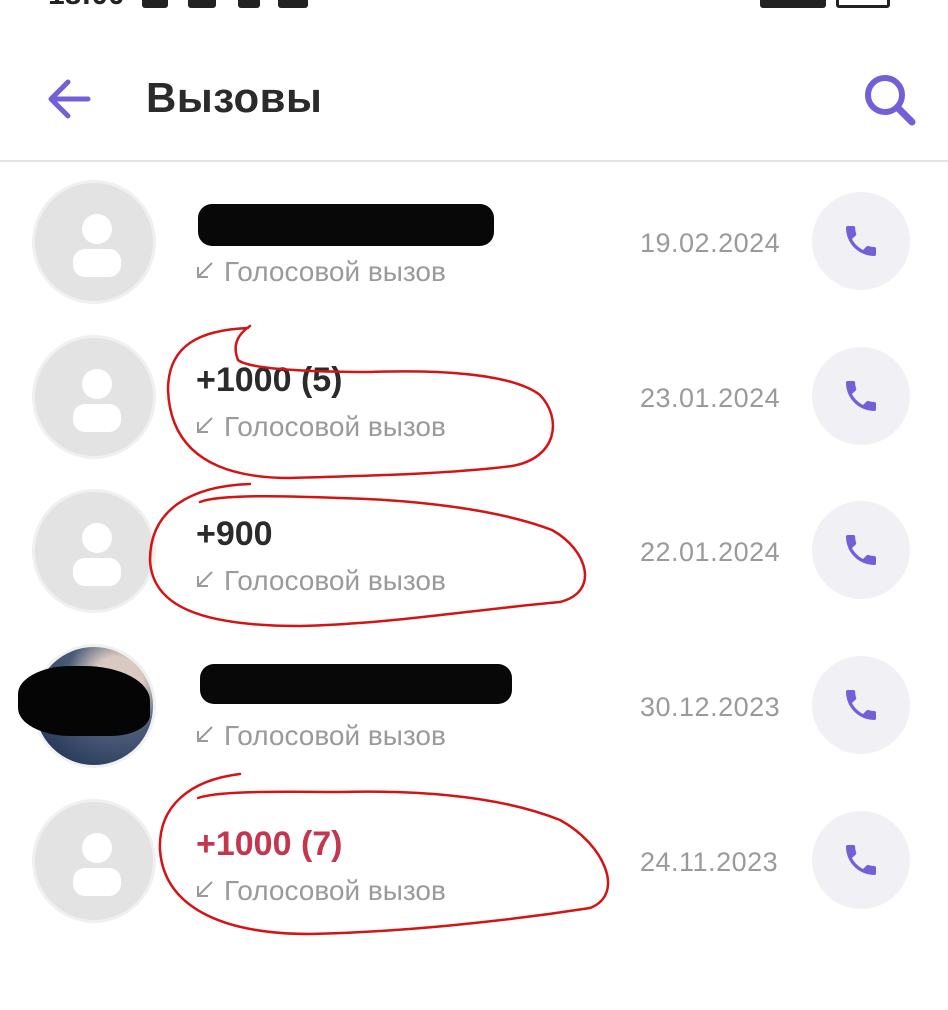 This screenshot has height=1010, width=948. I want to click on search-button, so click(890, 100).